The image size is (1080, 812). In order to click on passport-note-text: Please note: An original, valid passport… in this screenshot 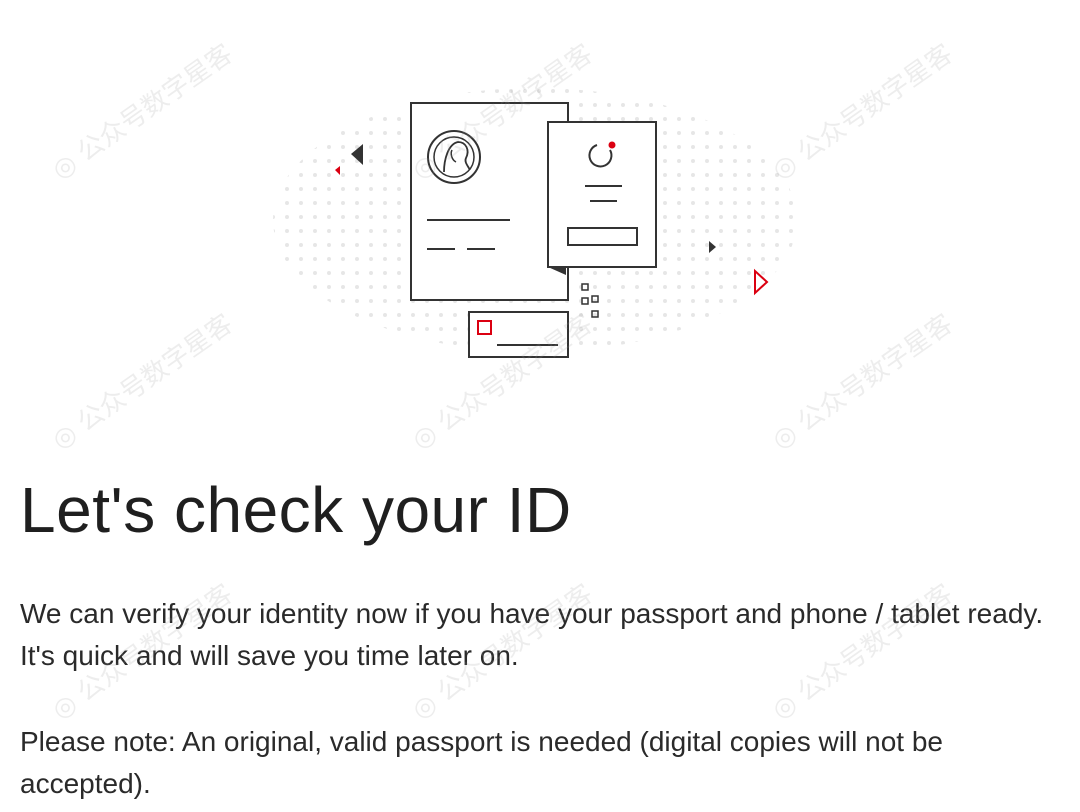, I will do `click(482, 762)`.